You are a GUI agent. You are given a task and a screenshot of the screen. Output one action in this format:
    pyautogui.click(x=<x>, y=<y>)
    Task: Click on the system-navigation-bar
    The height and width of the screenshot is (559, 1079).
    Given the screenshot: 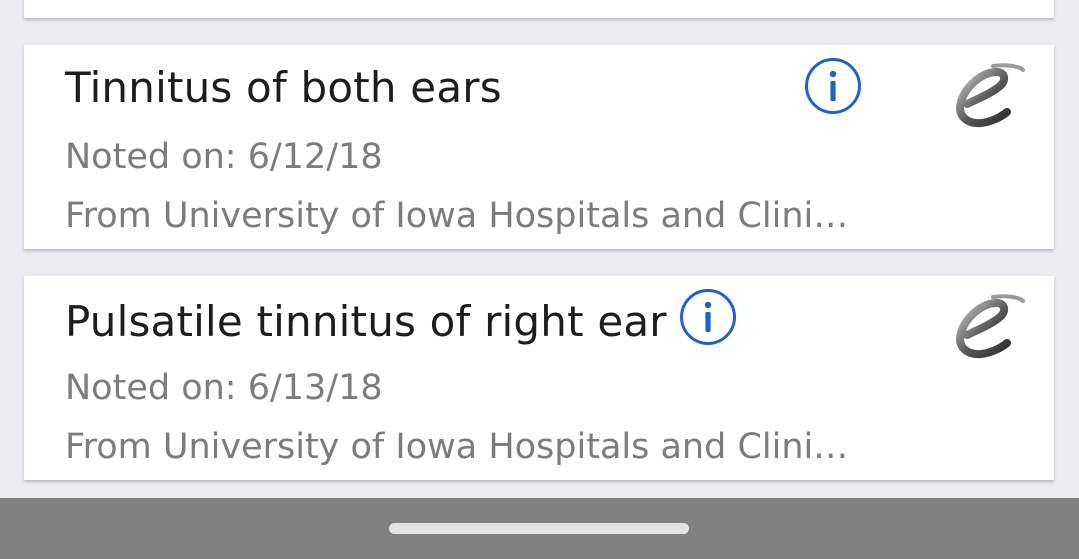 What is the action you would take?
    pyautogui.click(x=539, y=528)
    